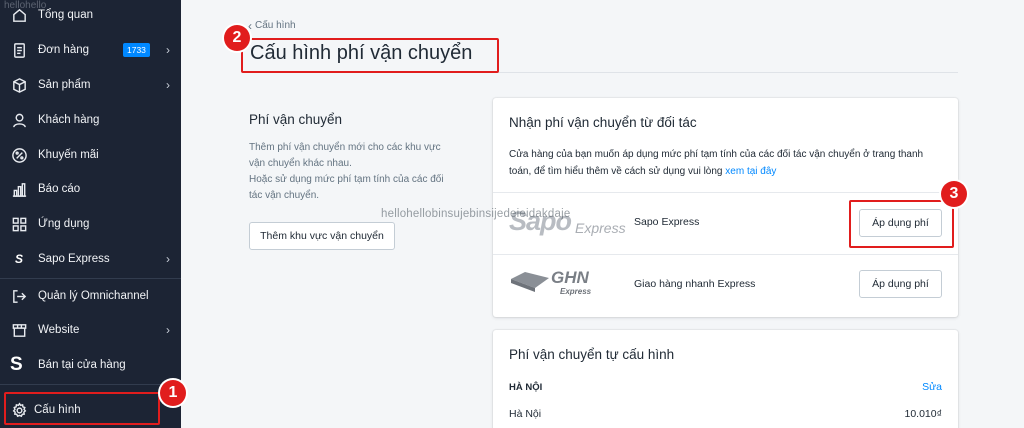 The height and width of the screenshot is (428, 1024). I want to click on sidebar-item-overview: Tổng quan, so click(90, 16).